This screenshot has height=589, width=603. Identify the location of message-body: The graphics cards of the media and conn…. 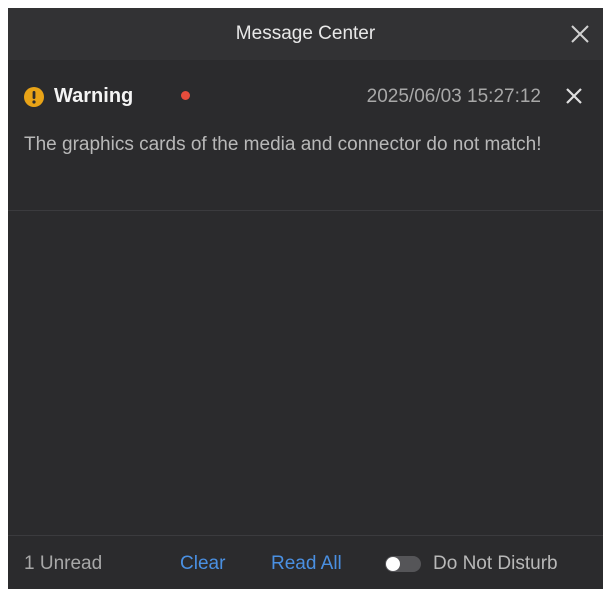
(283, 144).